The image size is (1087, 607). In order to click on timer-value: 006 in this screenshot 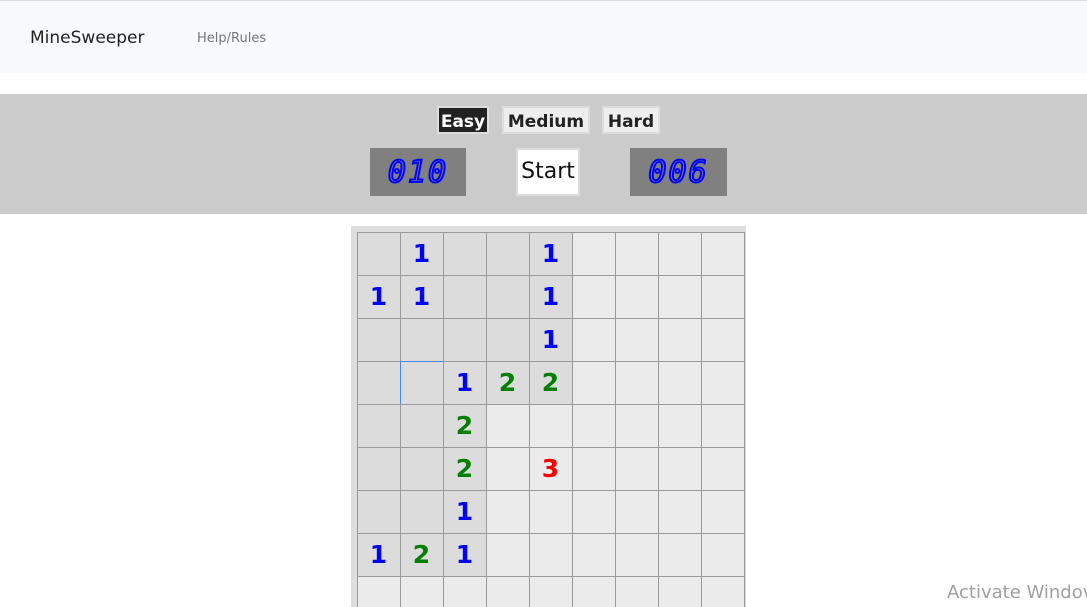, I will do `click(678, 172)`.